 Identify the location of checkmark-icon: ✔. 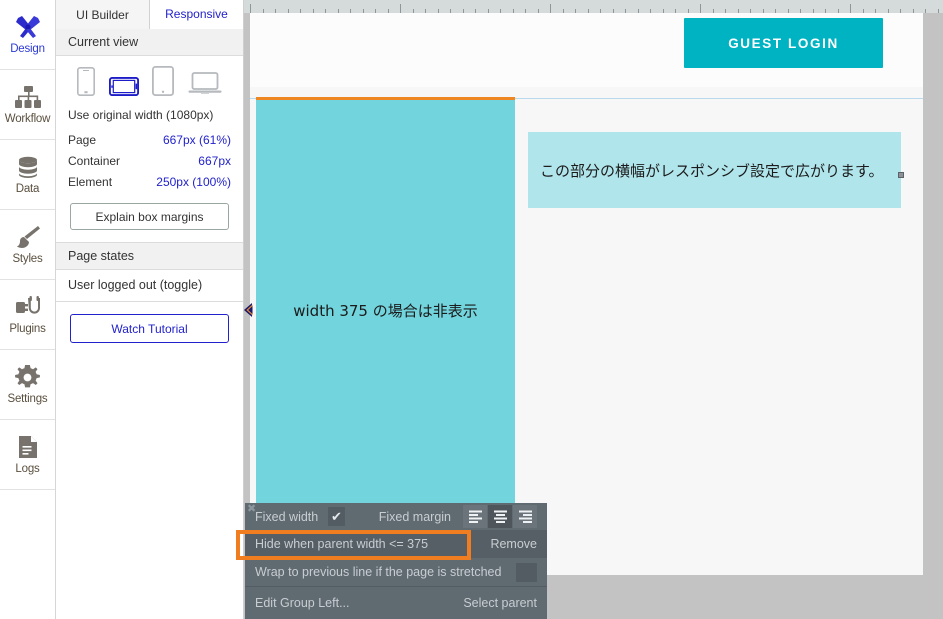
(336, 516).